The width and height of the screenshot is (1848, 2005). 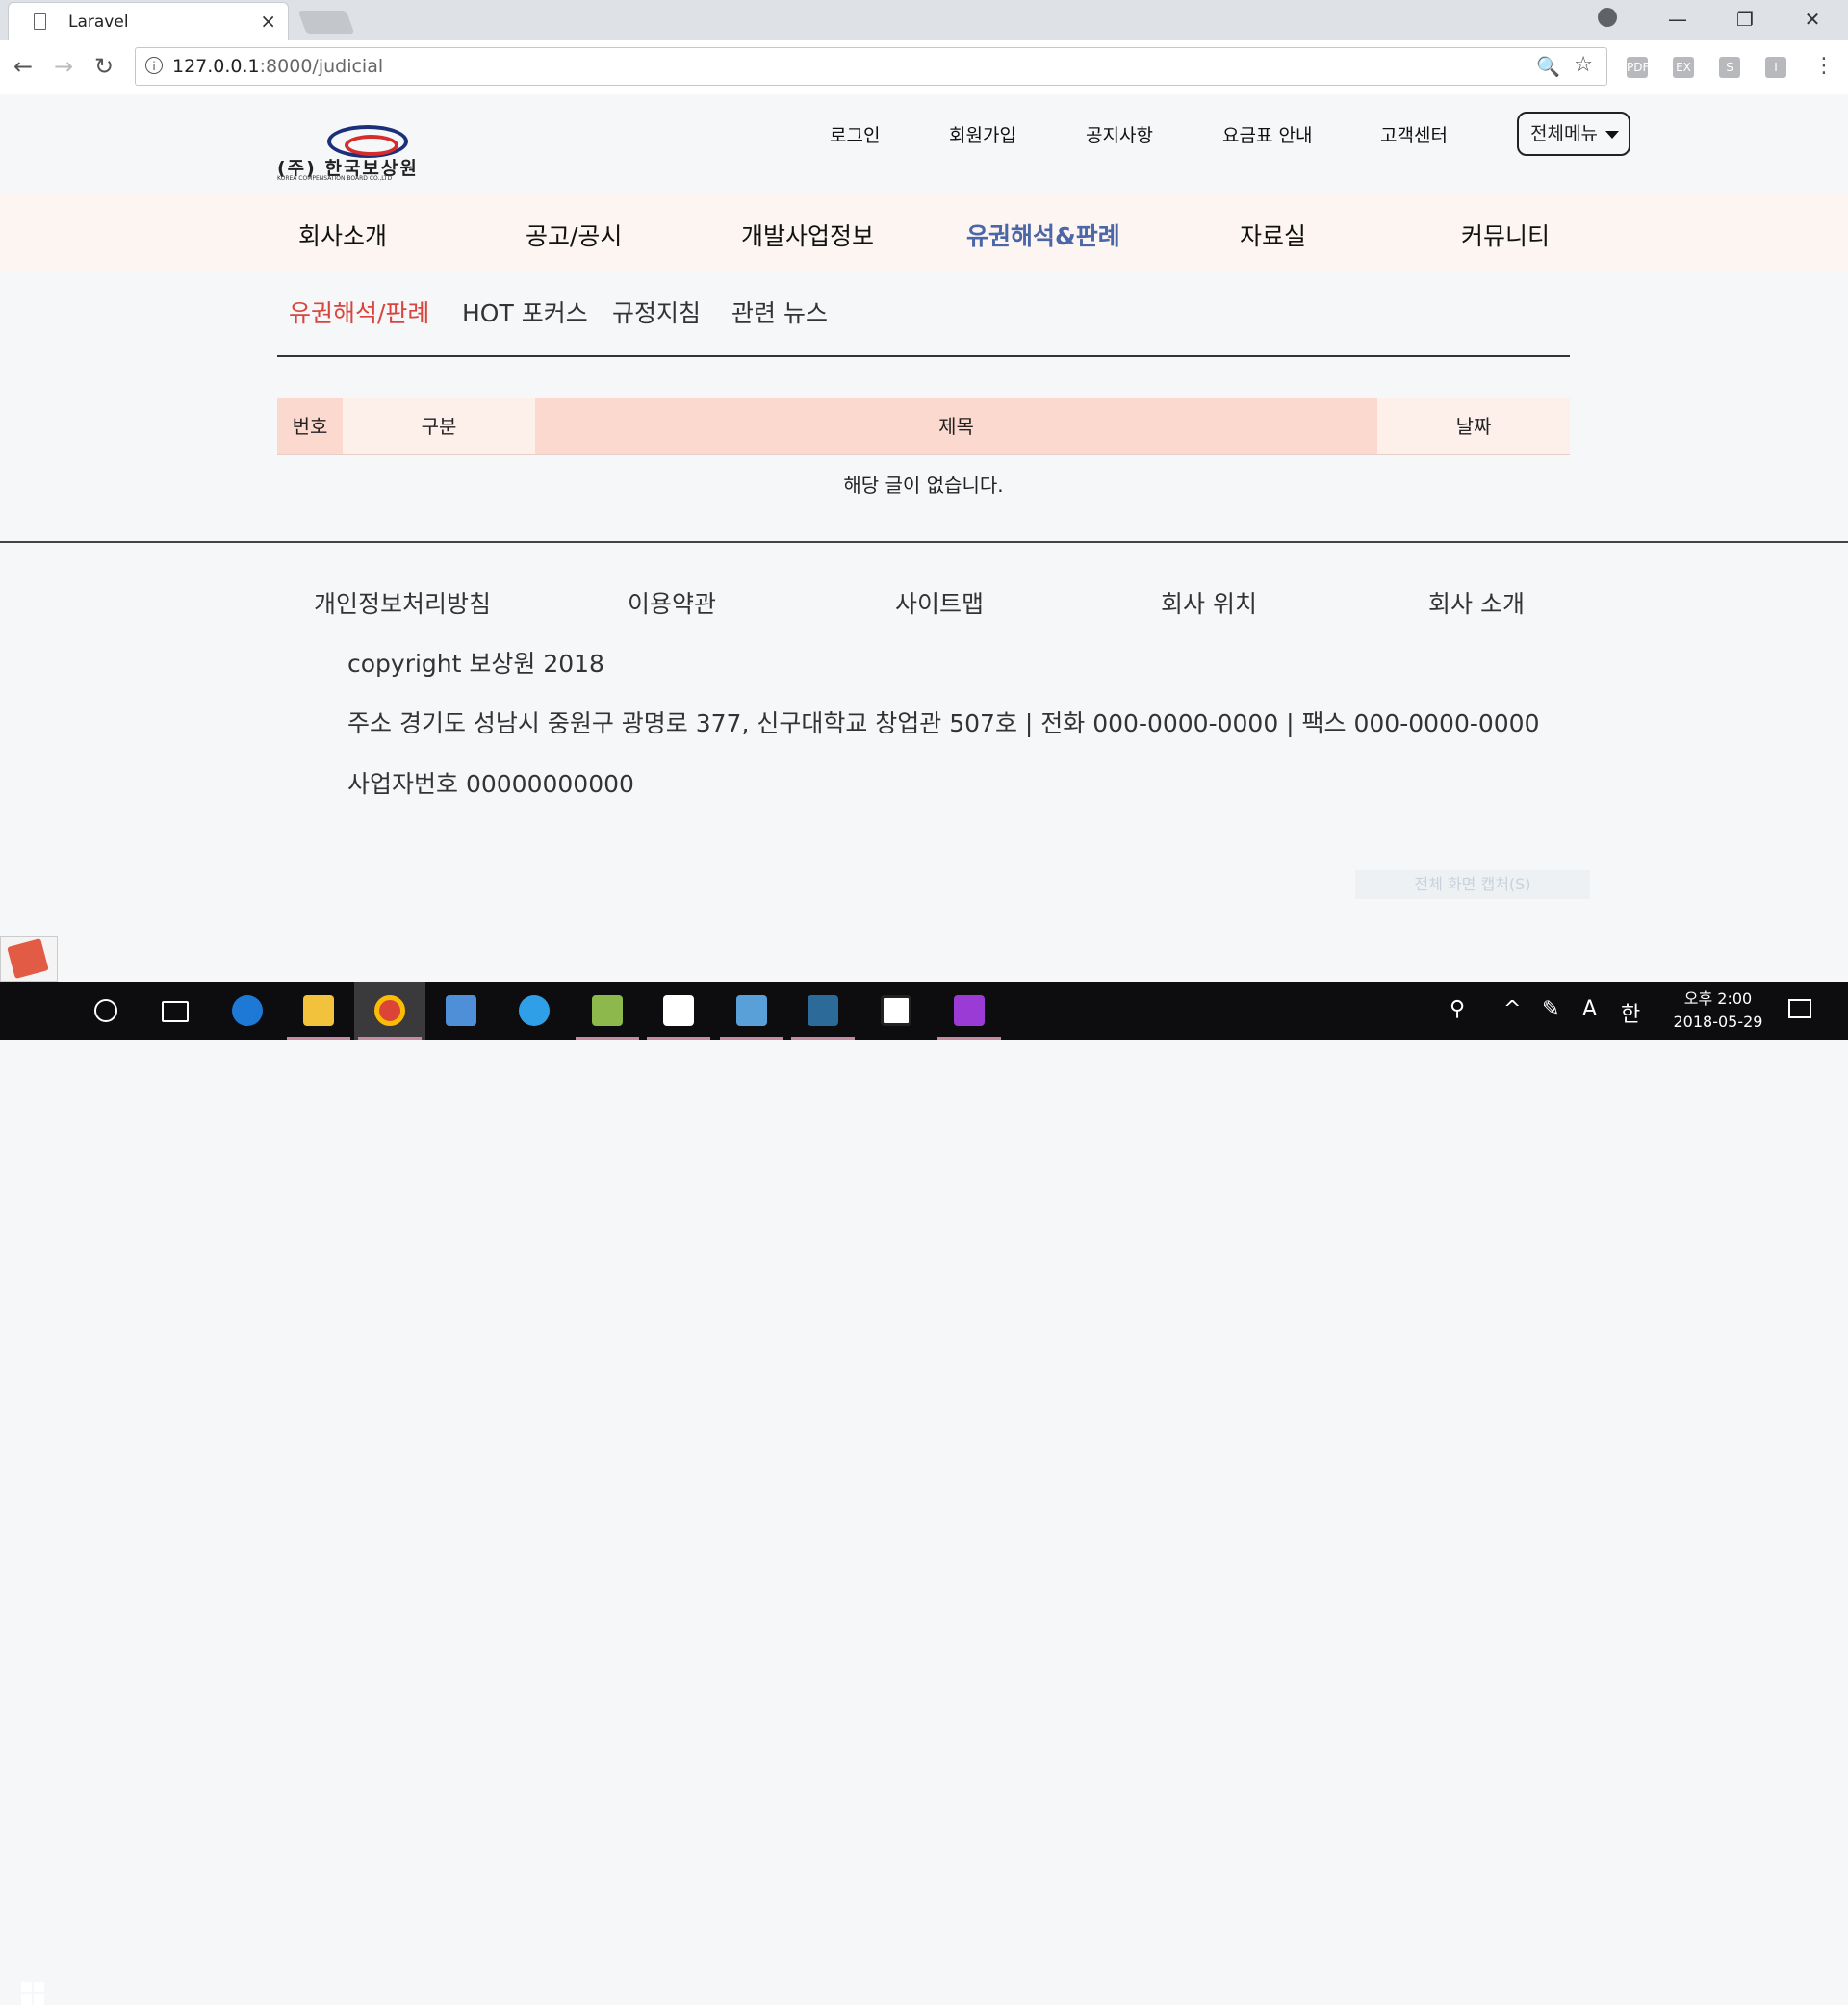 What do you see at coordinates (1564, 133) in the screenshot?
I see `all-menu-label: 전체메뉴` at bounding box center [1564, 133].